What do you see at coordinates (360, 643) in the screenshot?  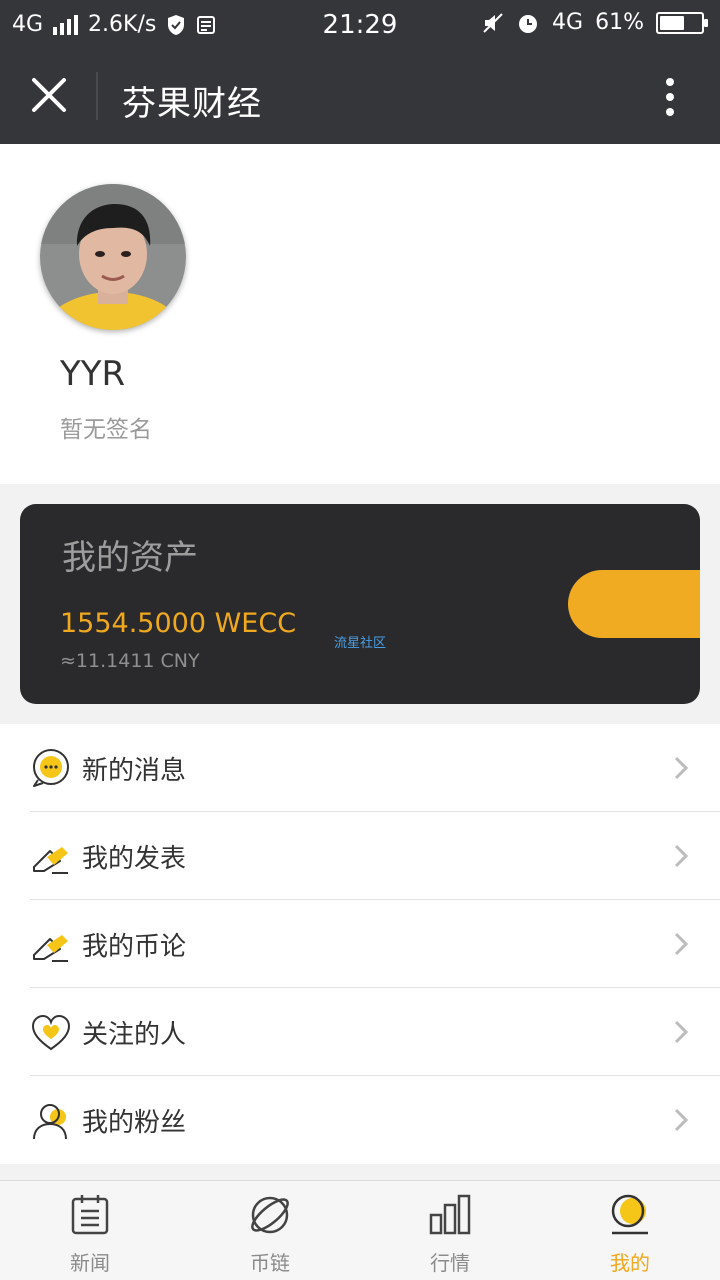 I see `watermark-text: 流星社区` at bounding box center [360, 643].